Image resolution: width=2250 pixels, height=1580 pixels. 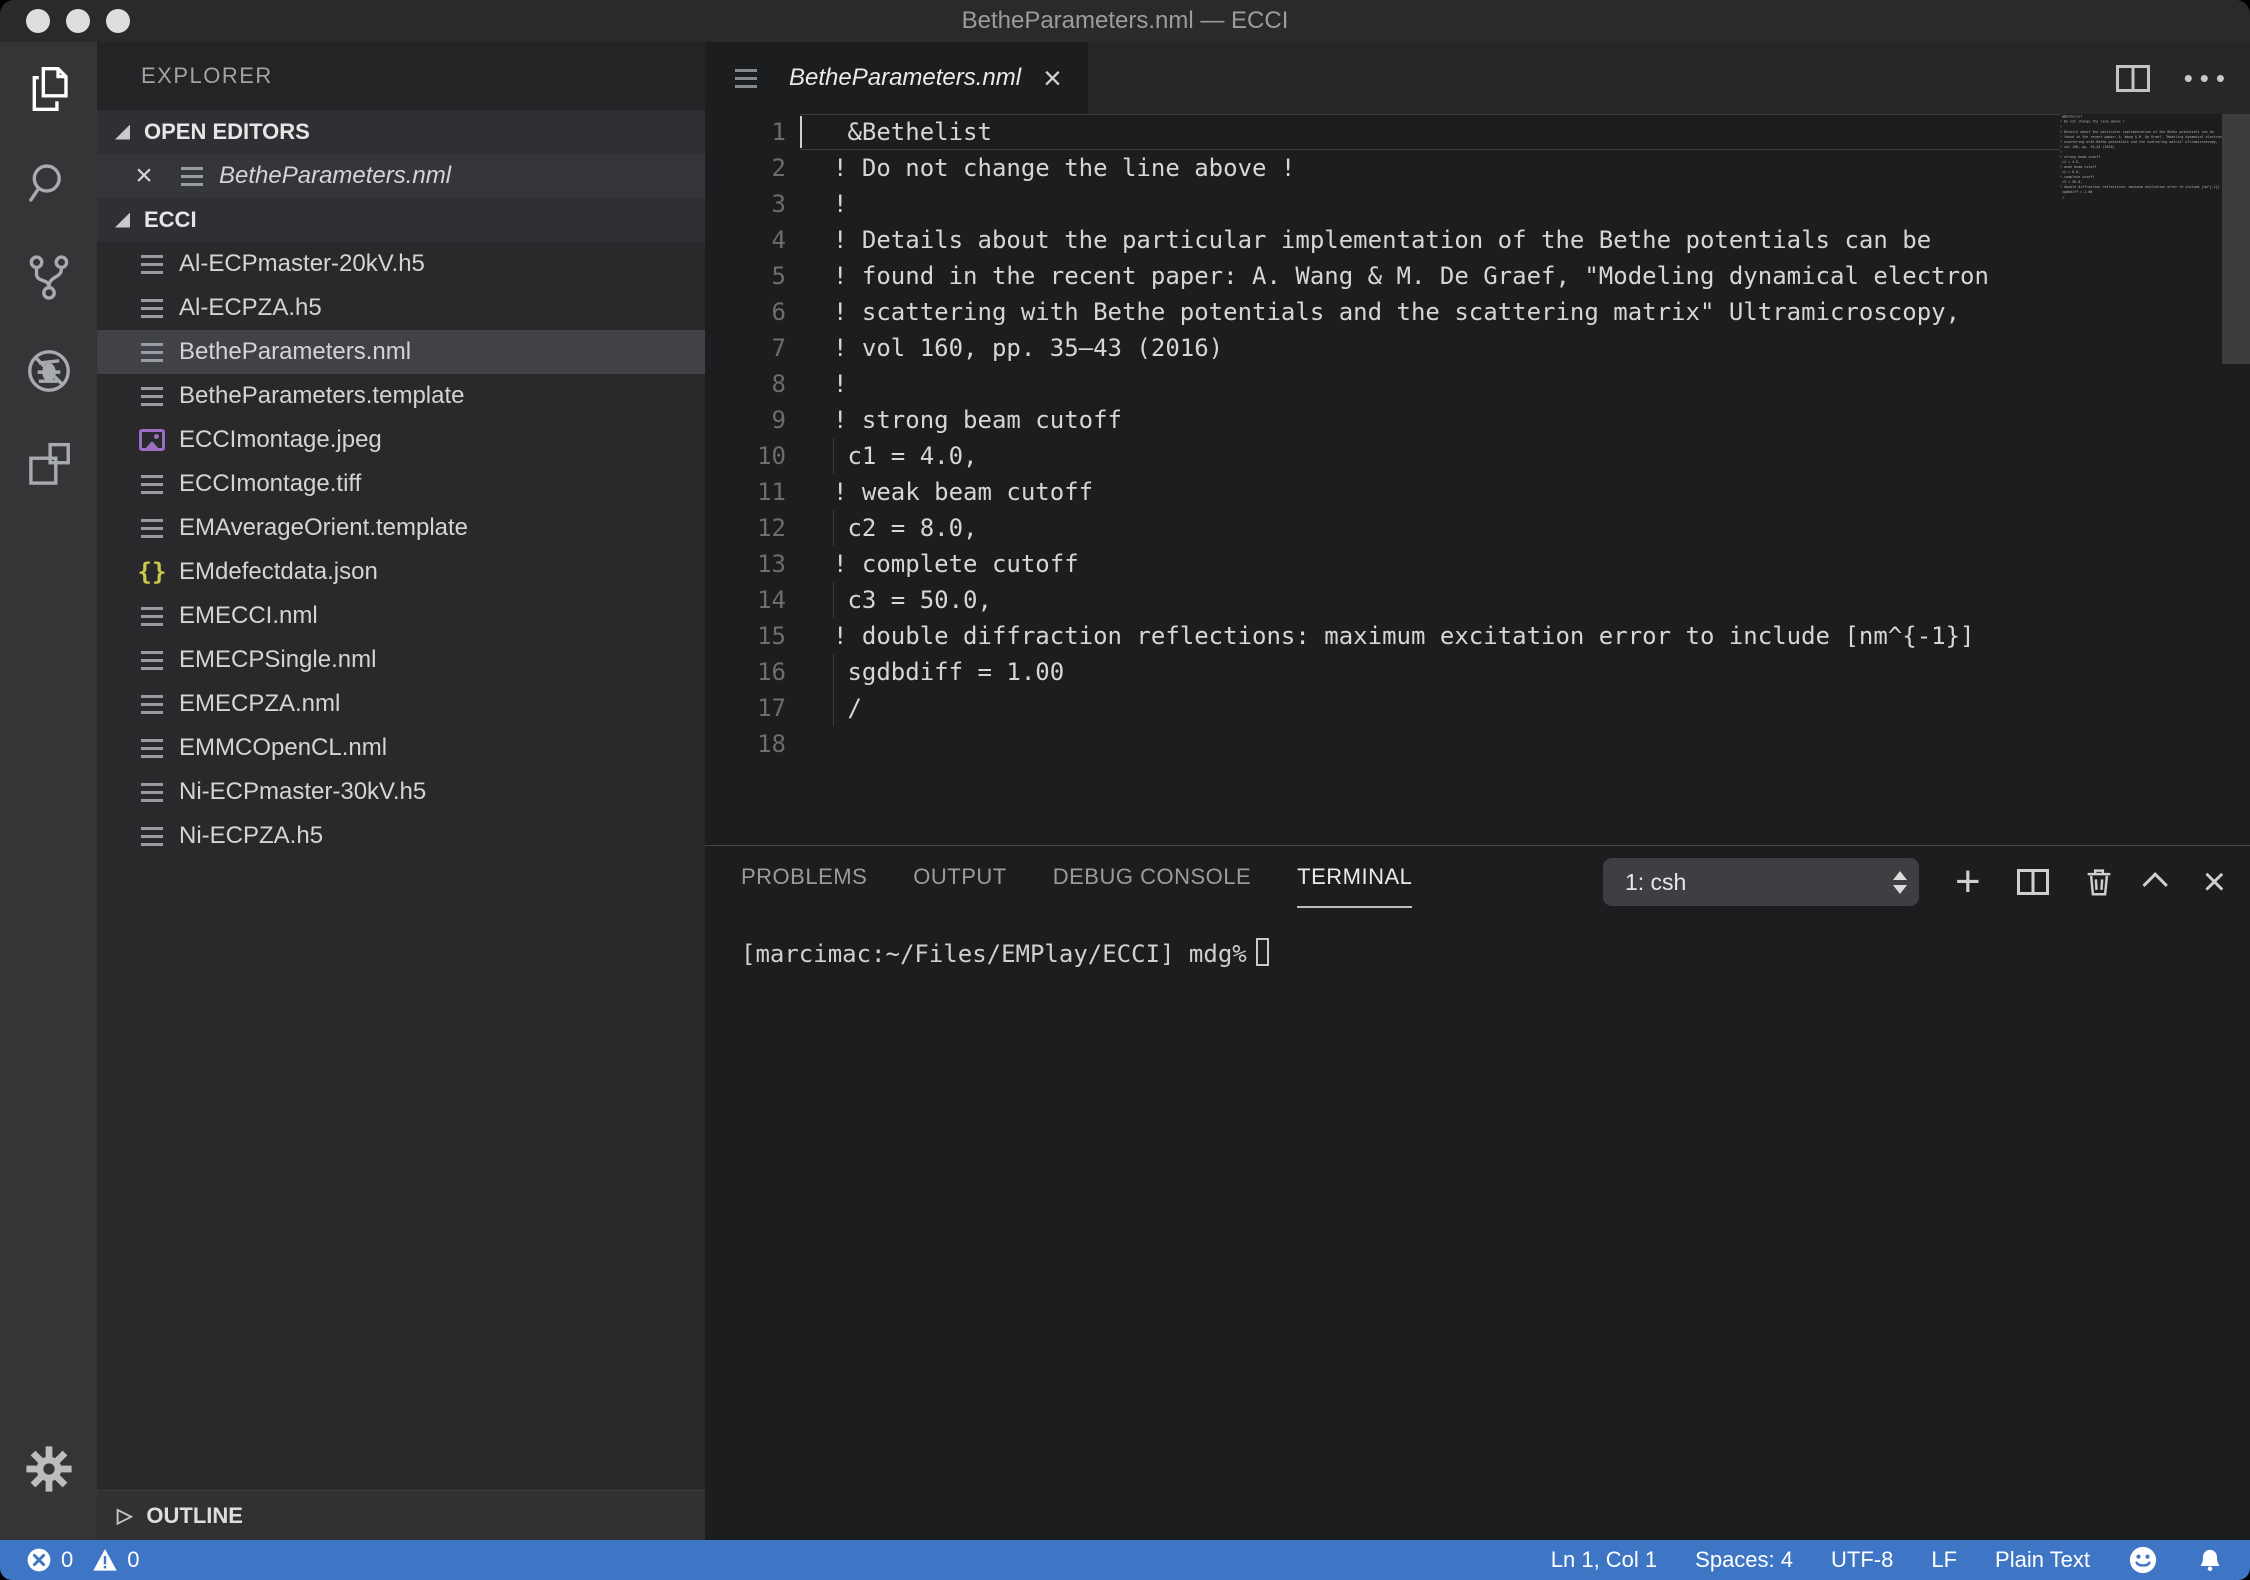 I want to click on minimize-window-button, so click(x=78, y=21).